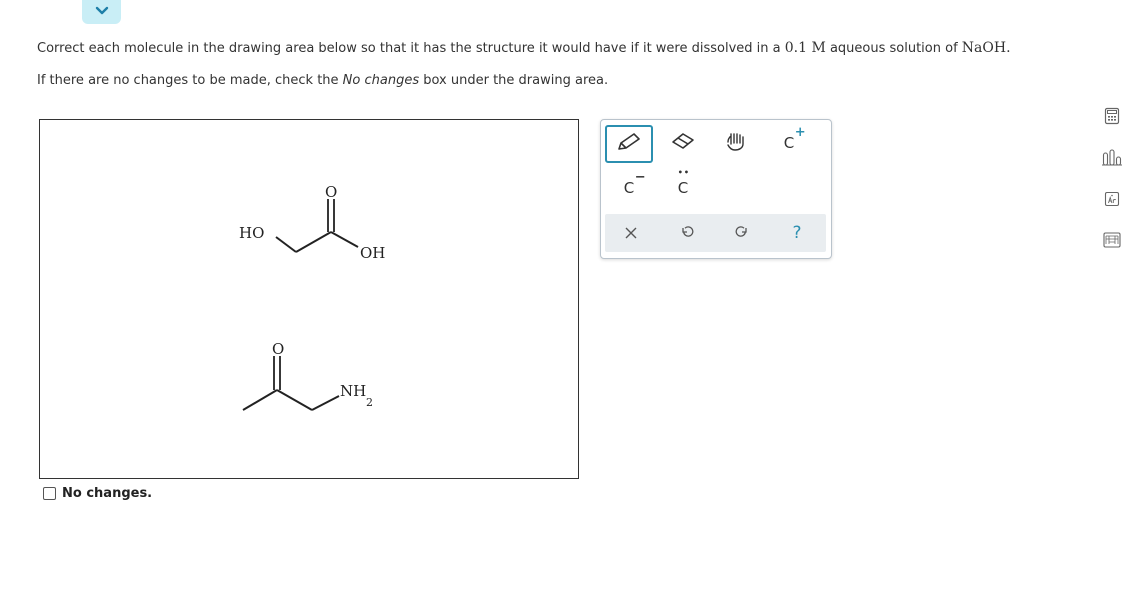 The image size is (1128, 593). I want to click on lone-pair-tool: C ••, so click(683, 186).